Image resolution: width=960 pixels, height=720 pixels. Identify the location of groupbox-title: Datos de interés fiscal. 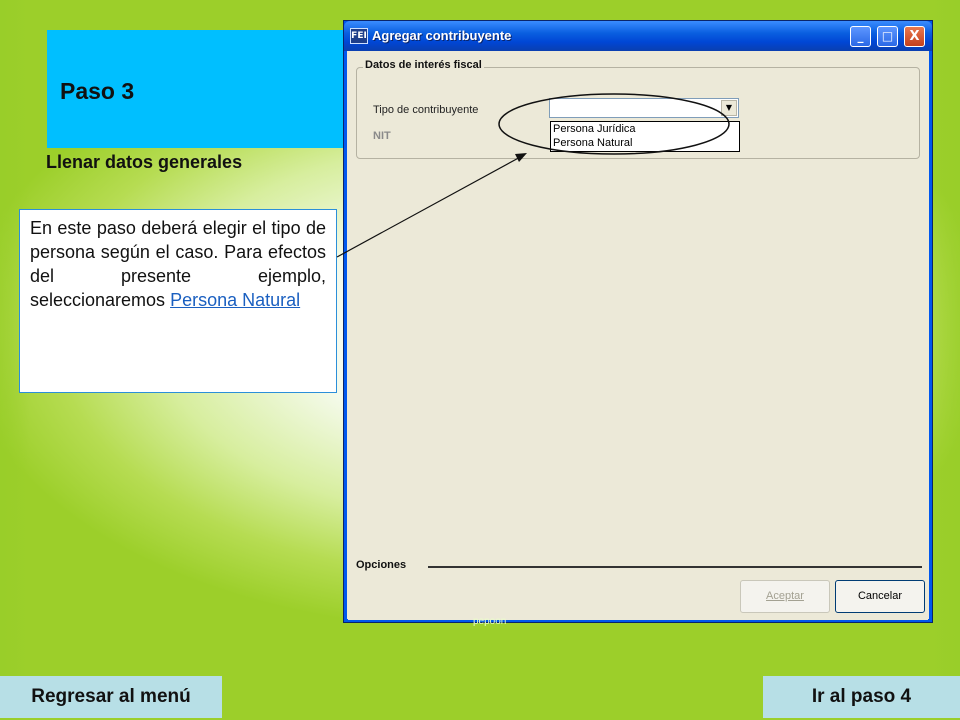
(423, 65).